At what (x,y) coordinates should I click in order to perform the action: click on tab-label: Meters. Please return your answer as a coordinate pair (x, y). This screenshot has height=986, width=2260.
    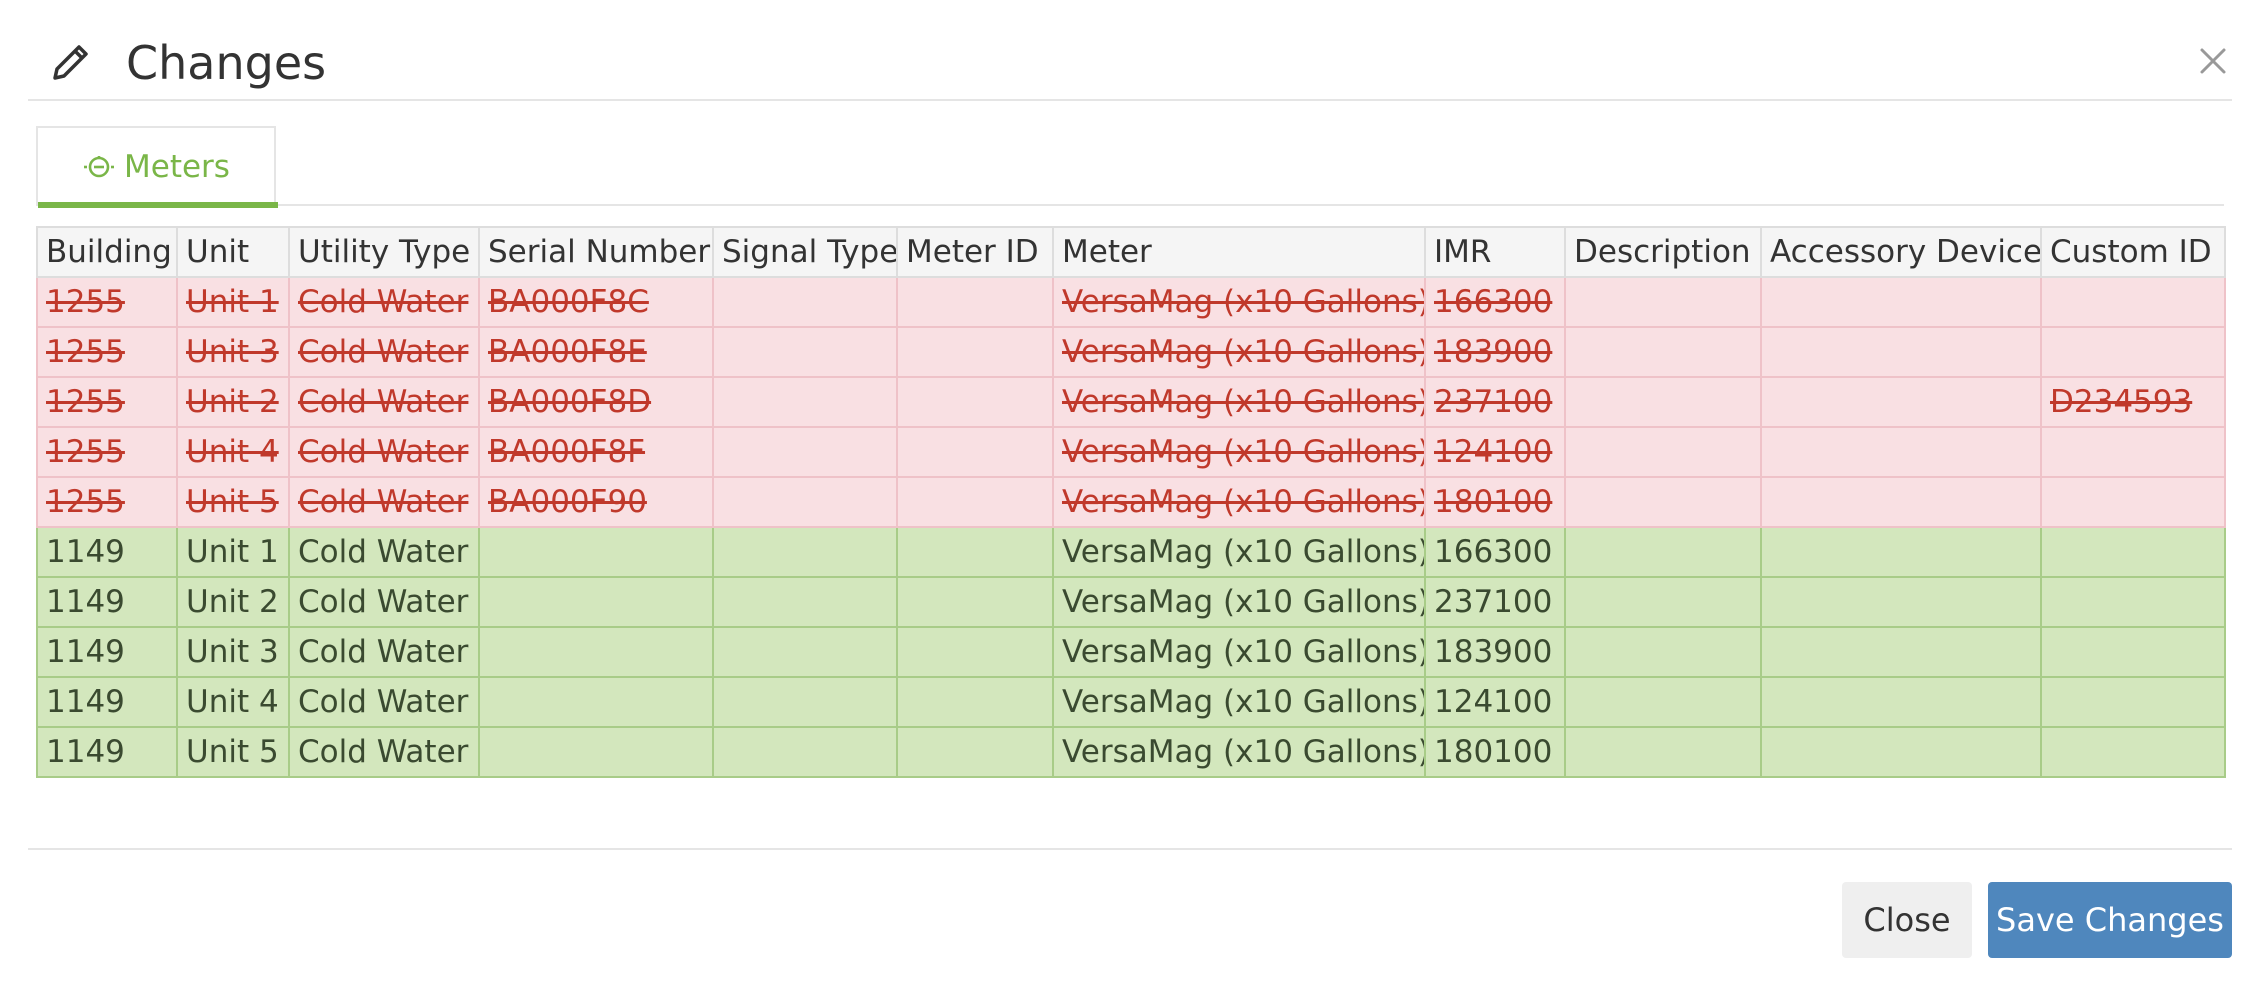
    Looking at the image, I should click on (177, 167).